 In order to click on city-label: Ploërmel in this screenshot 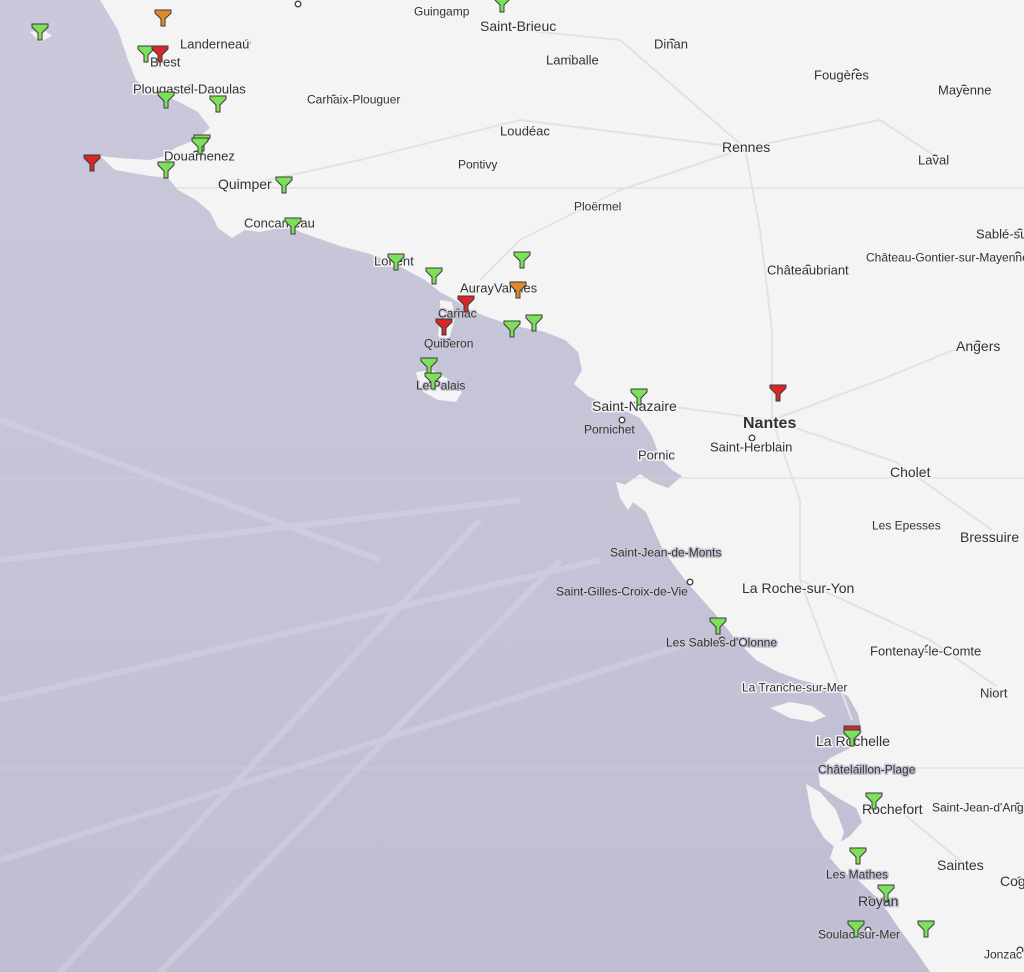, I will do `click(598, 206)`.